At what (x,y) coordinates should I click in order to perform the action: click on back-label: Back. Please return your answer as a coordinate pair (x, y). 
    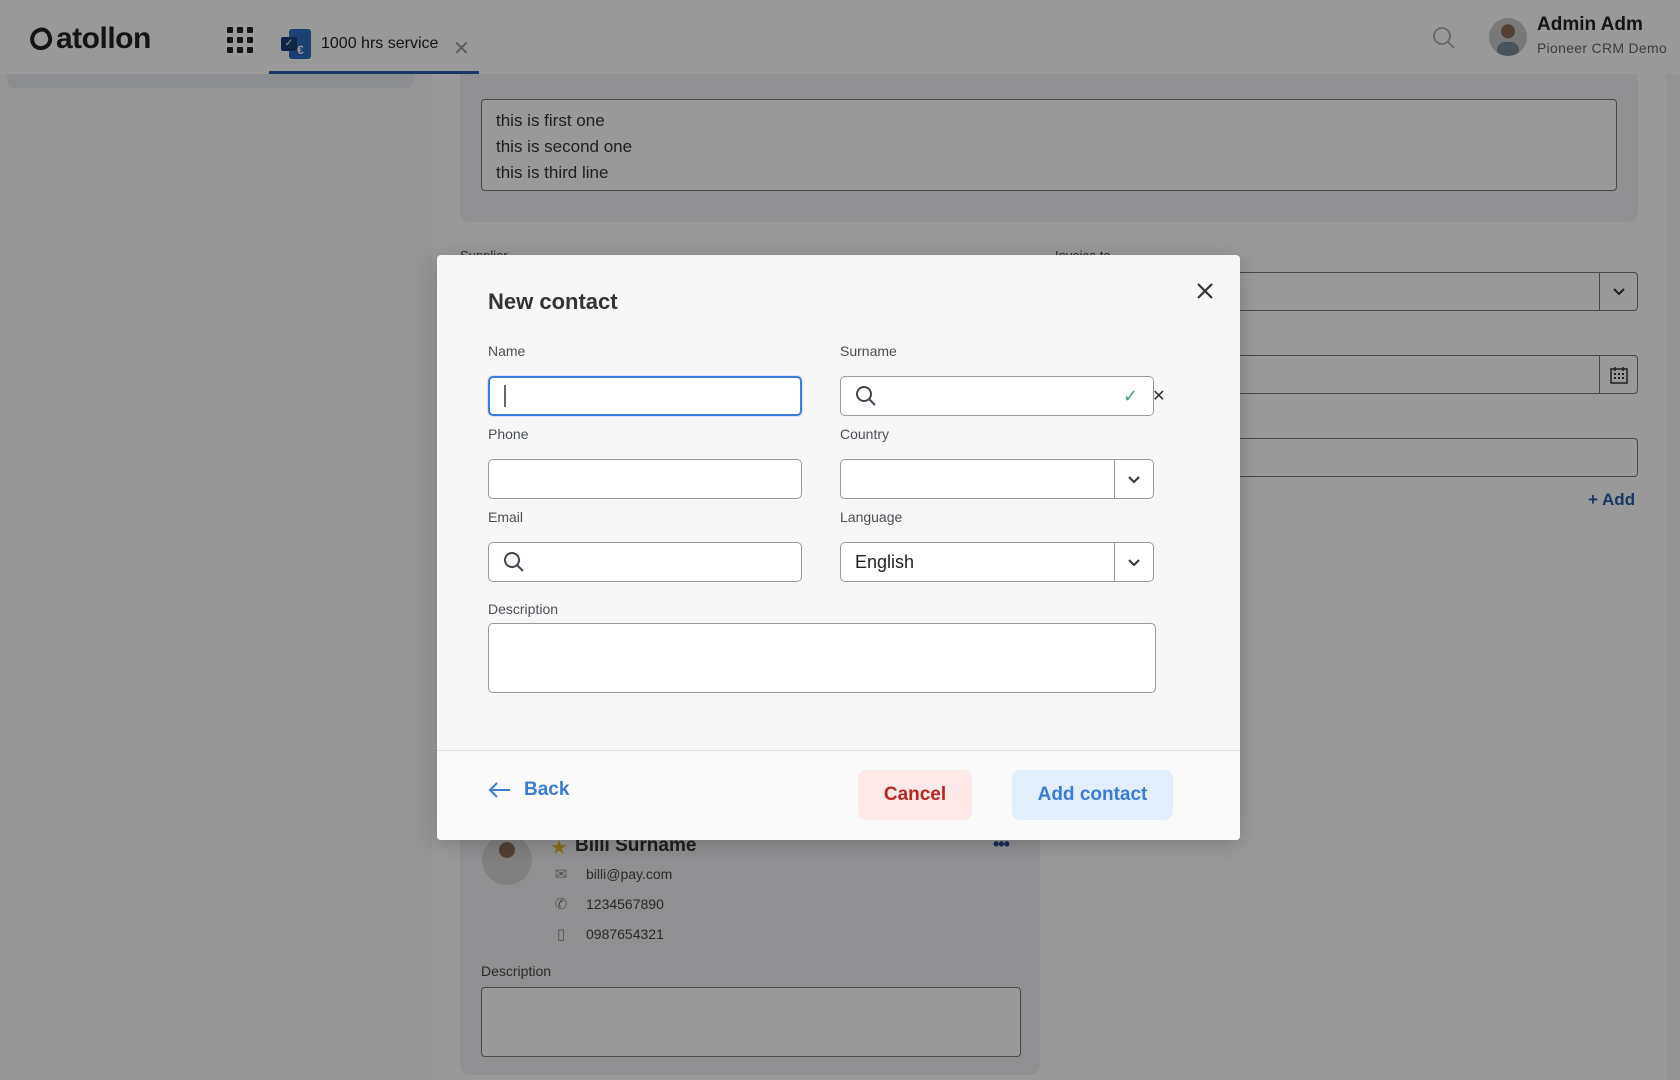
    Looking at the image, I should click on (547, 789).